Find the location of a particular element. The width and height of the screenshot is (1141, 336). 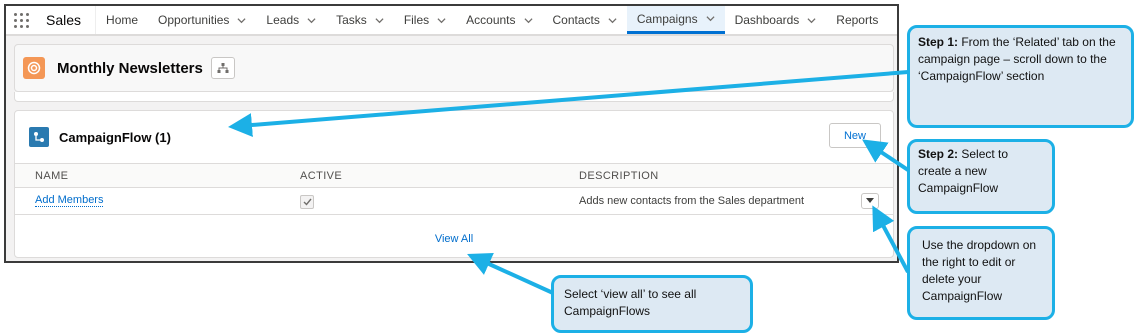

nav-tab-reports: Reports is located at coordinates (857, 20).